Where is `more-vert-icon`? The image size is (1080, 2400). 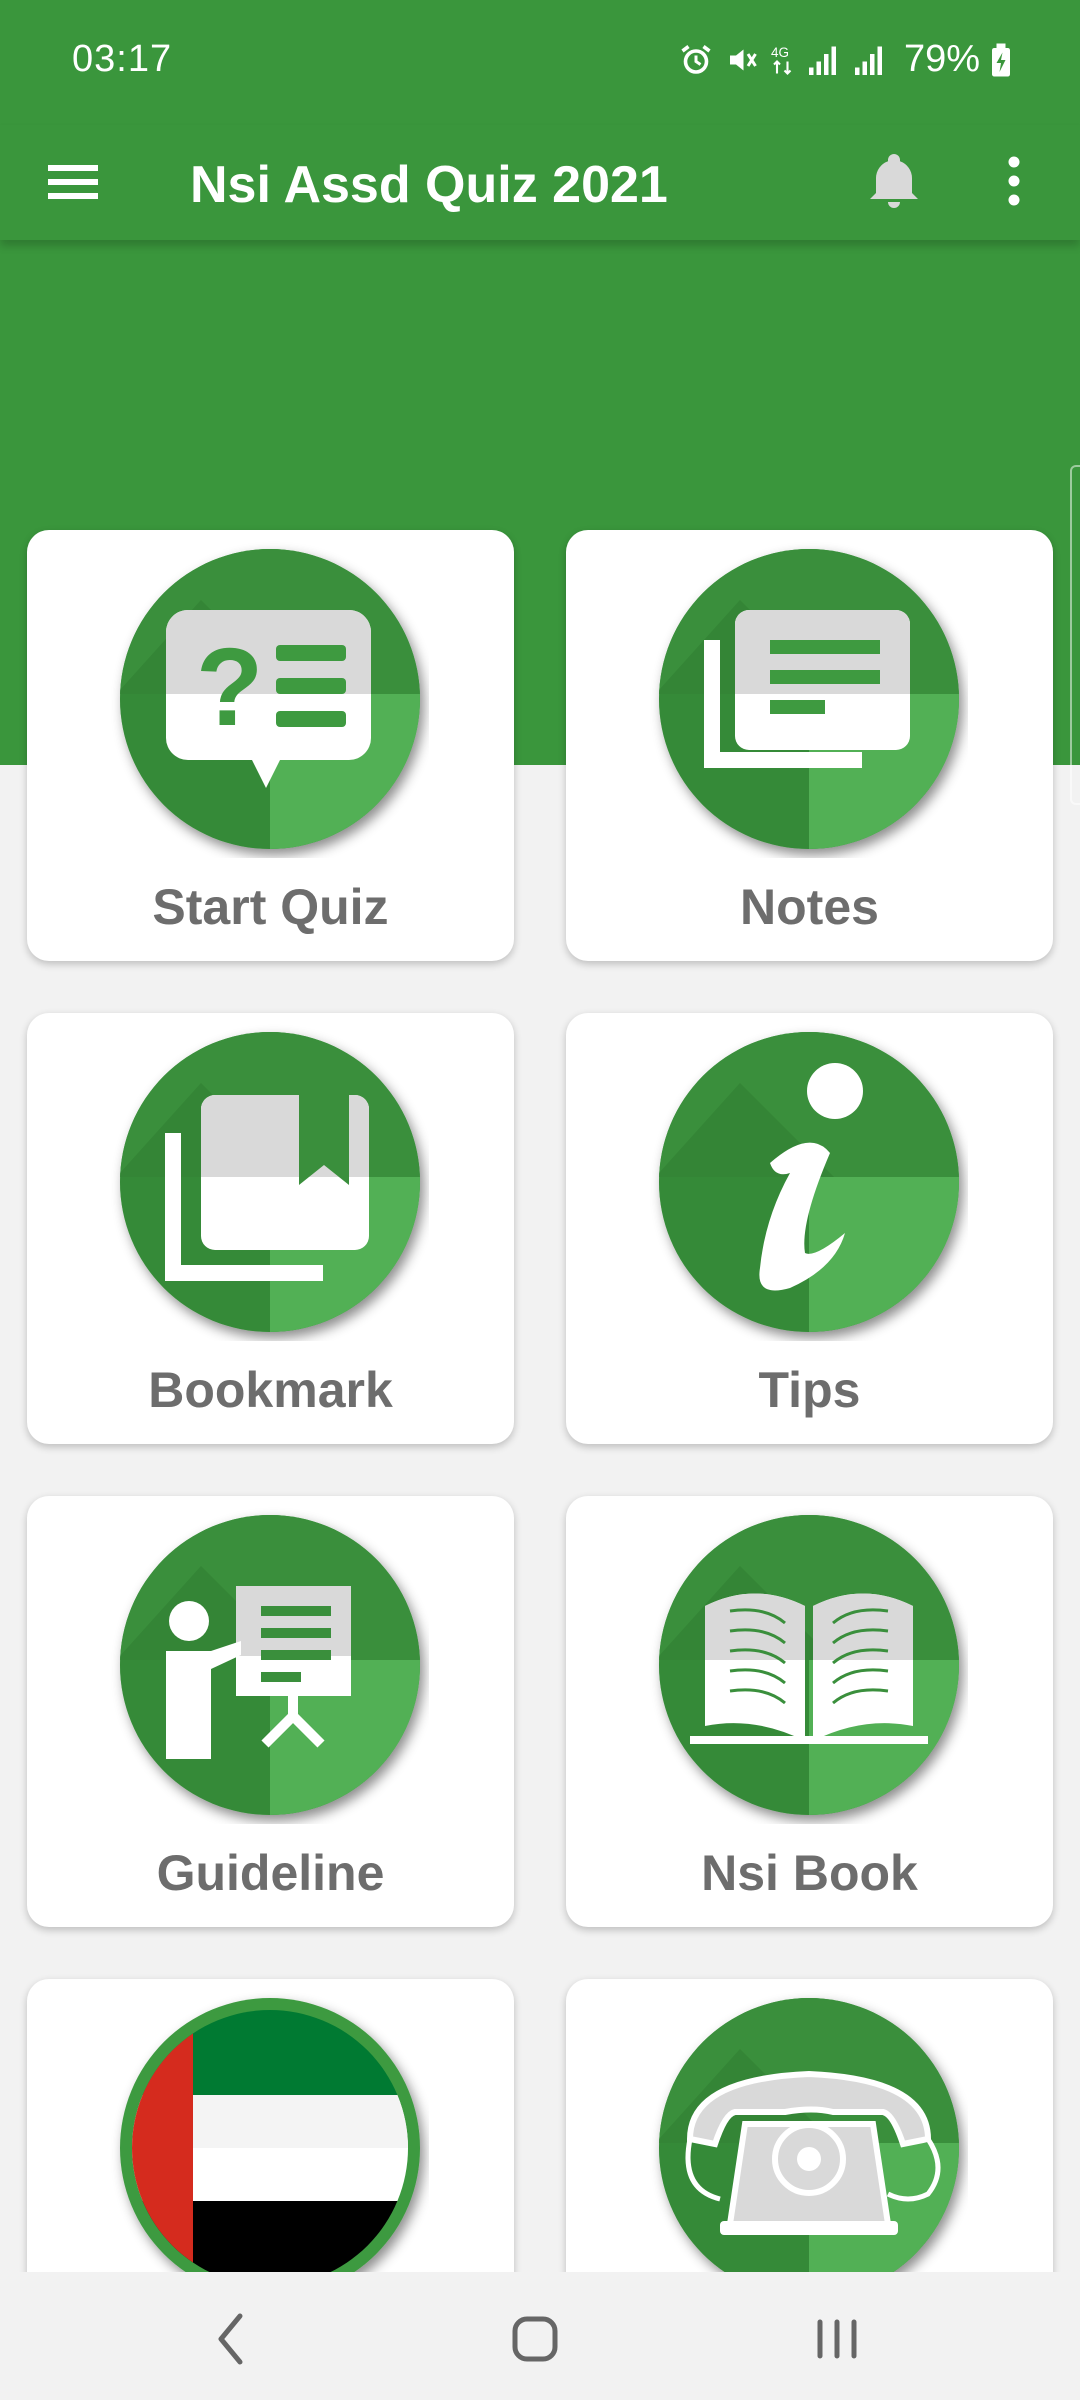 more-vert-icon is located at coordinates (1014, 181).